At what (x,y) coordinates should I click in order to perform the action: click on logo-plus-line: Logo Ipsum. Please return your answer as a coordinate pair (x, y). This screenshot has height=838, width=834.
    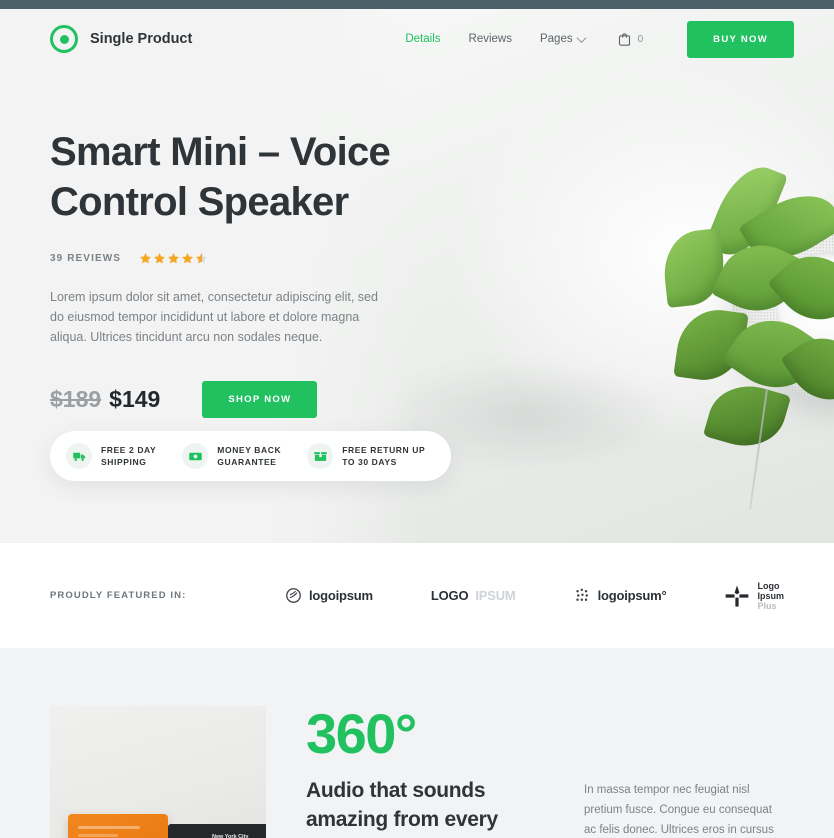
    Looking at the image, I should click on (770, 590).